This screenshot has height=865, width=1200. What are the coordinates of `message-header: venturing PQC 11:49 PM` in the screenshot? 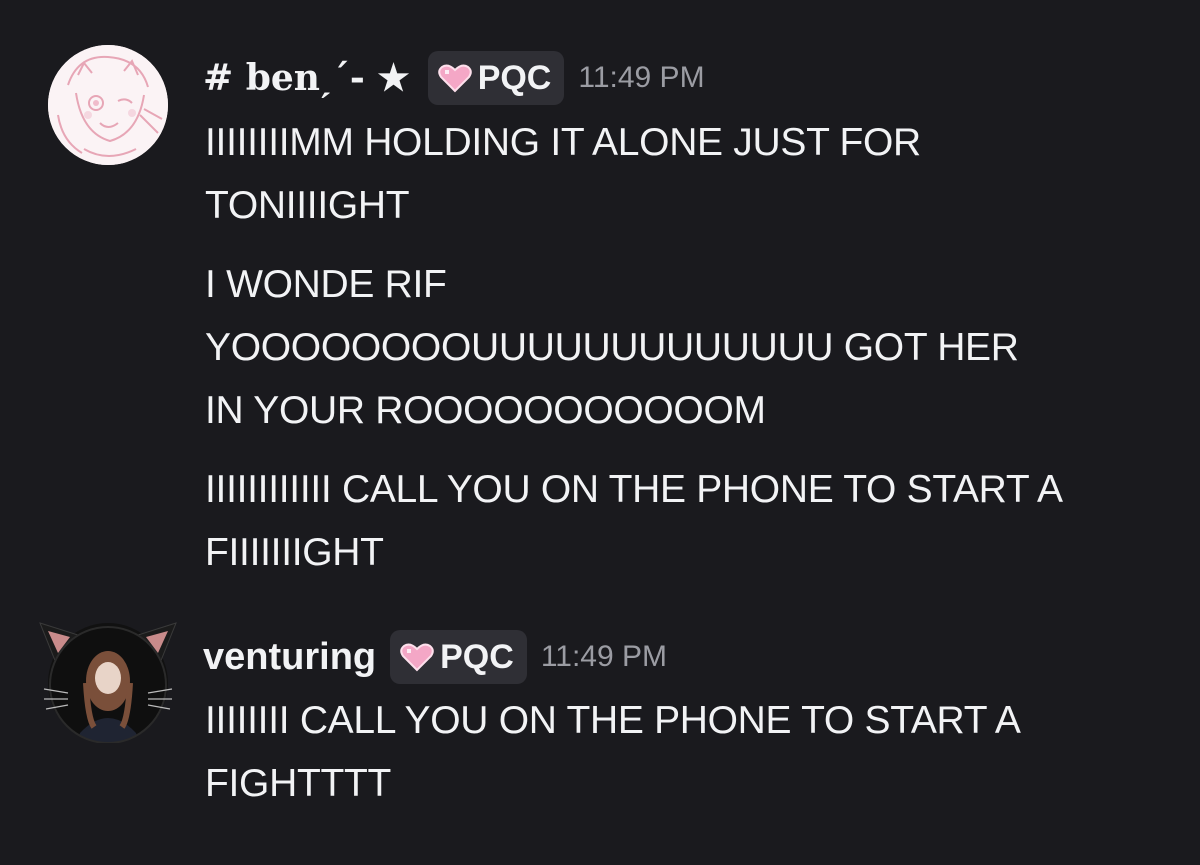 It's located at (435, 657).